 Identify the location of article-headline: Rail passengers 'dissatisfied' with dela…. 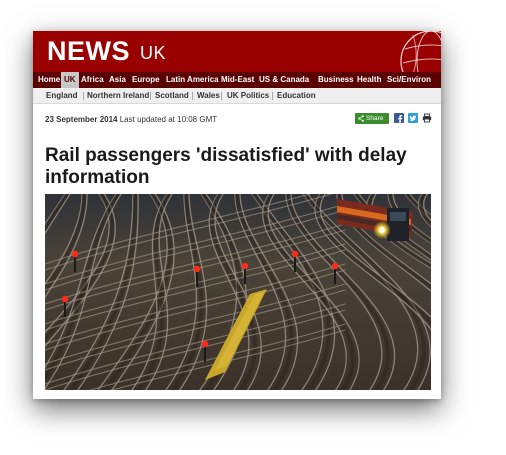
(226, 166).